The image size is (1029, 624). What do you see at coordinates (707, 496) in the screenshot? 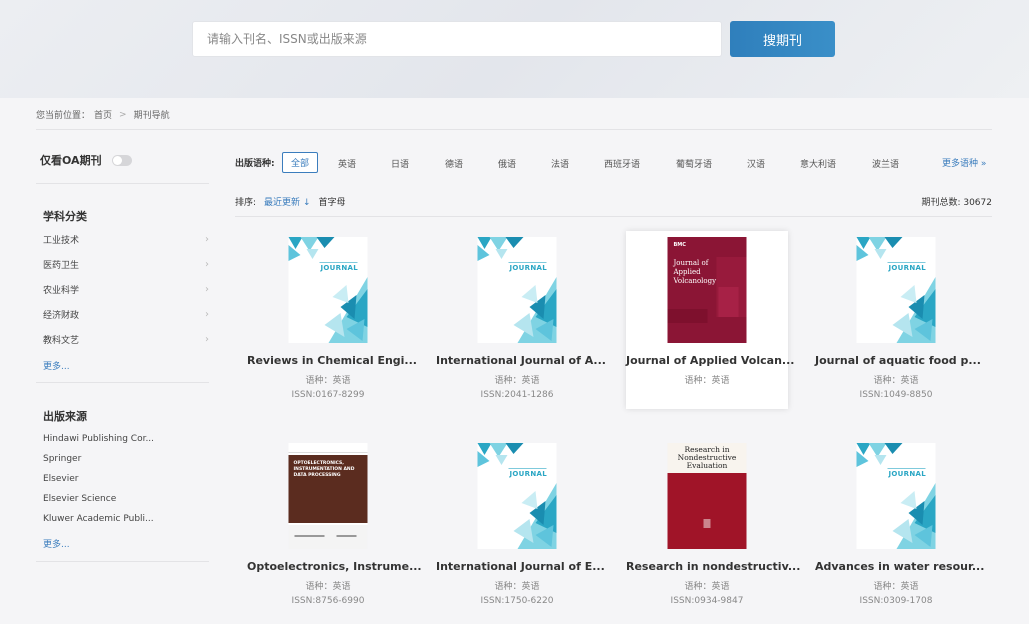
I see `journal-cover: Research in Nondestructive Evaluation` at bounding box center [707, 496].